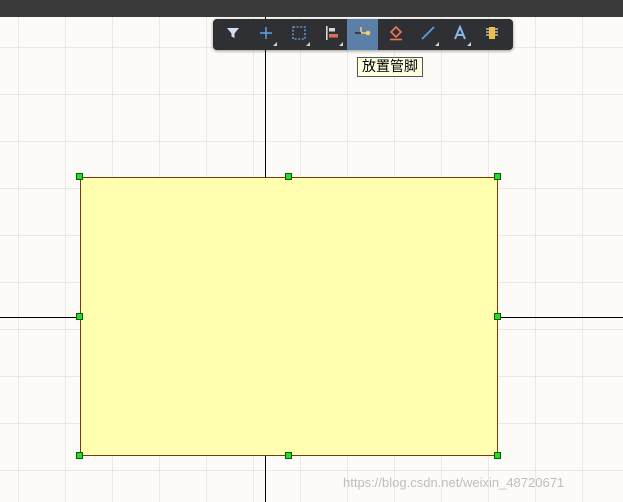  I want to click on resize-handle-top-middle, so click(288, 176).